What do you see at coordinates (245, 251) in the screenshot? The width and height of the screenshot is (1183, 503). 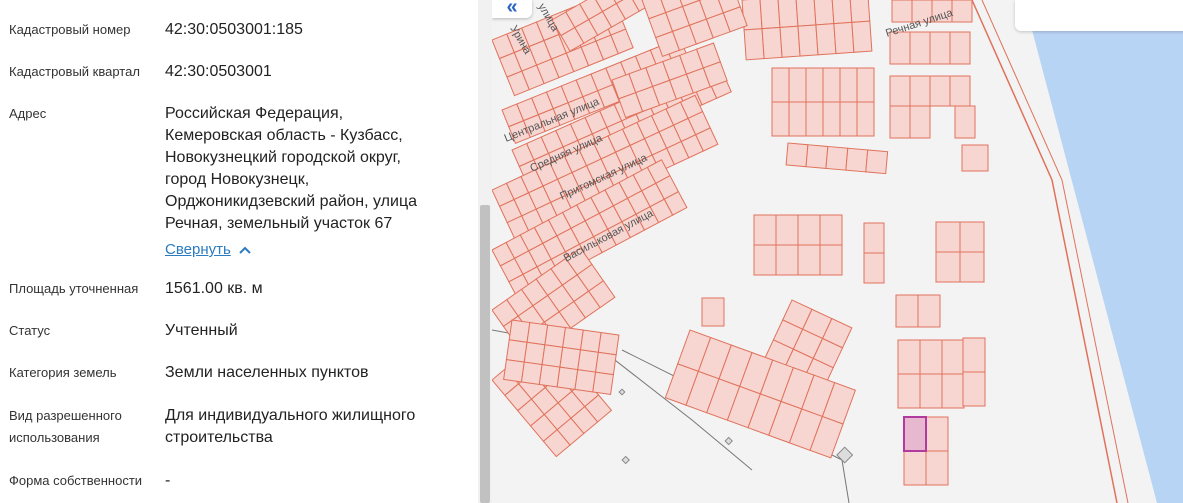 I see `chevron-up-icon` at bounding box center [245, 251].